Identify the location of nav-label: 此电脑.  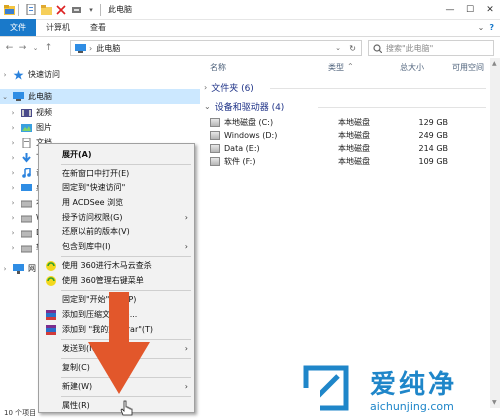
(40, 96).